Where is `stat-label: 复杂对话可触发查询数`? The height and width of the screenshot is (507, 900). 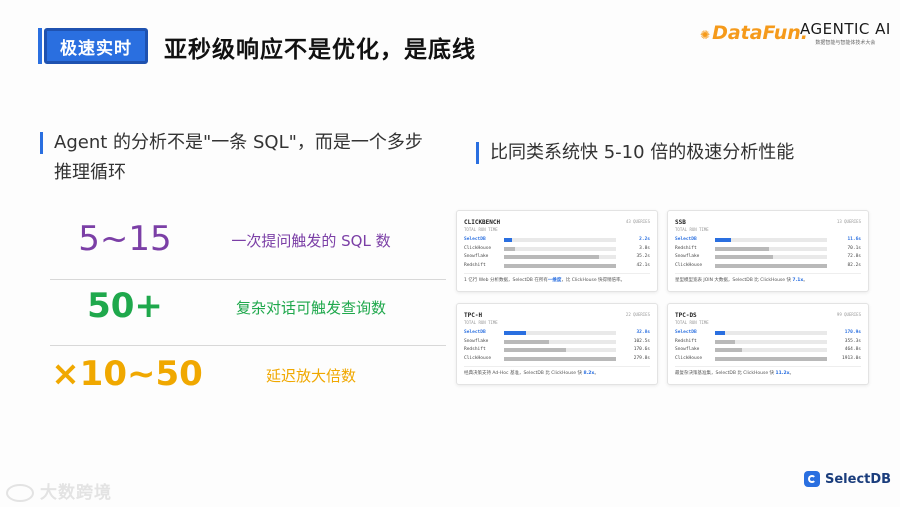 stat-label: 复杂对话可触发查询数 is located at coordinates (310, 308).